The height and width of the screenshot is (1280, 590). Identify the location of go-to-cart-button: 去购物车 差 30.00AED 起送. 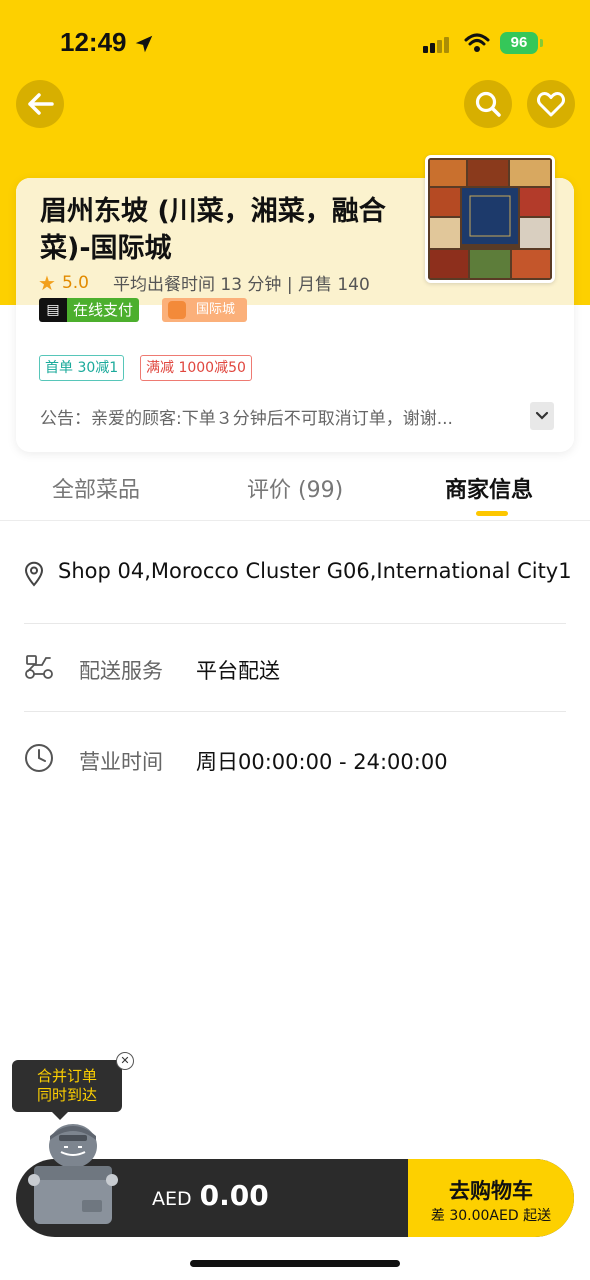
(491, 1198).